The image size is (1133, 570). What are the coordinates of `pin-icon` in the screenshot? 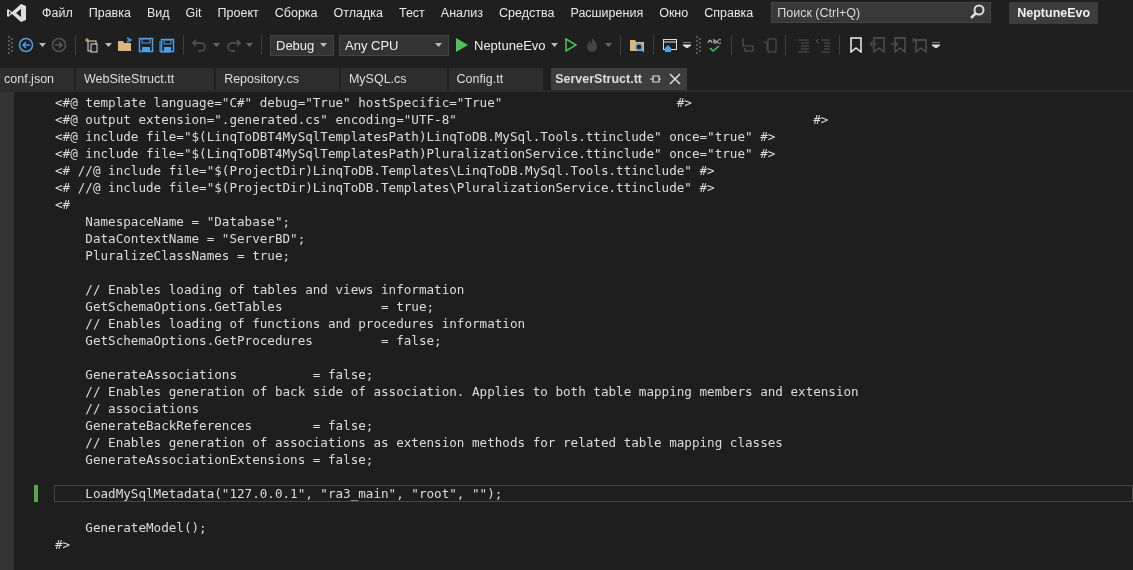 It's located at (655, 79).